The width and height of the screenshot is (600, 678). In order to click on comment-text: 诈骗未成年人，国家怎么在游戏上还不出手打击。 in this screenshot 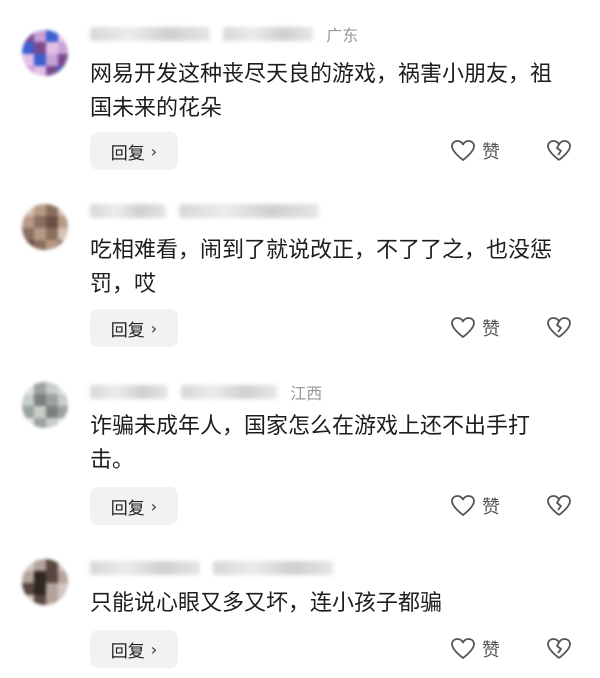, I will do `click(310, 443)`.